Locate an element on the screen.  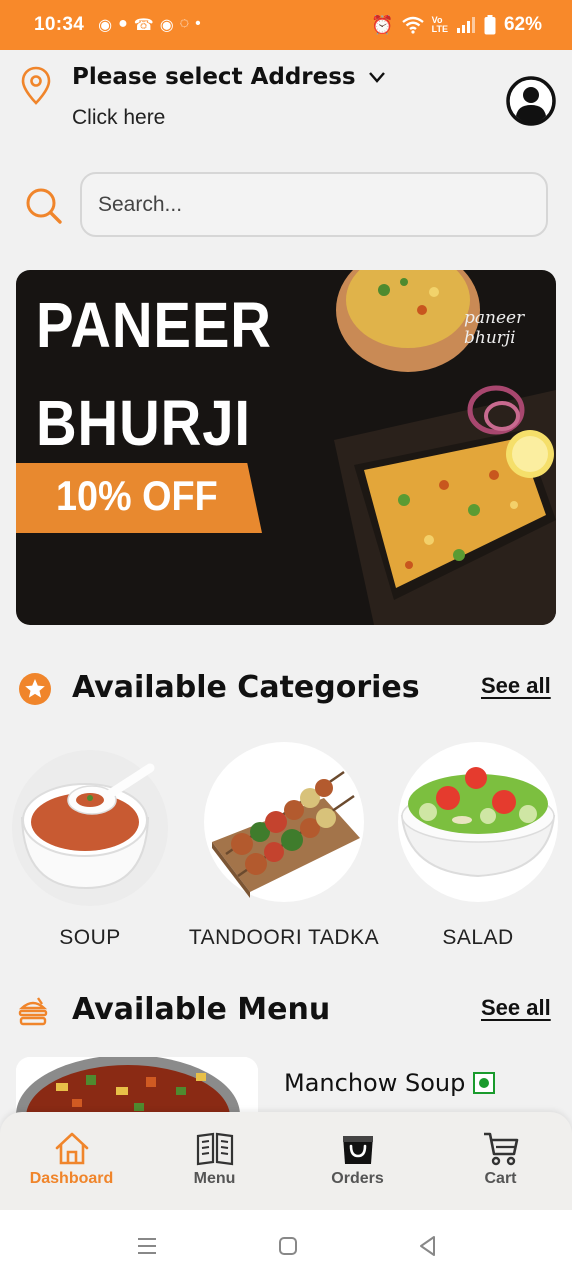
system-navigation-bar is located at coordinates (286, 1245).